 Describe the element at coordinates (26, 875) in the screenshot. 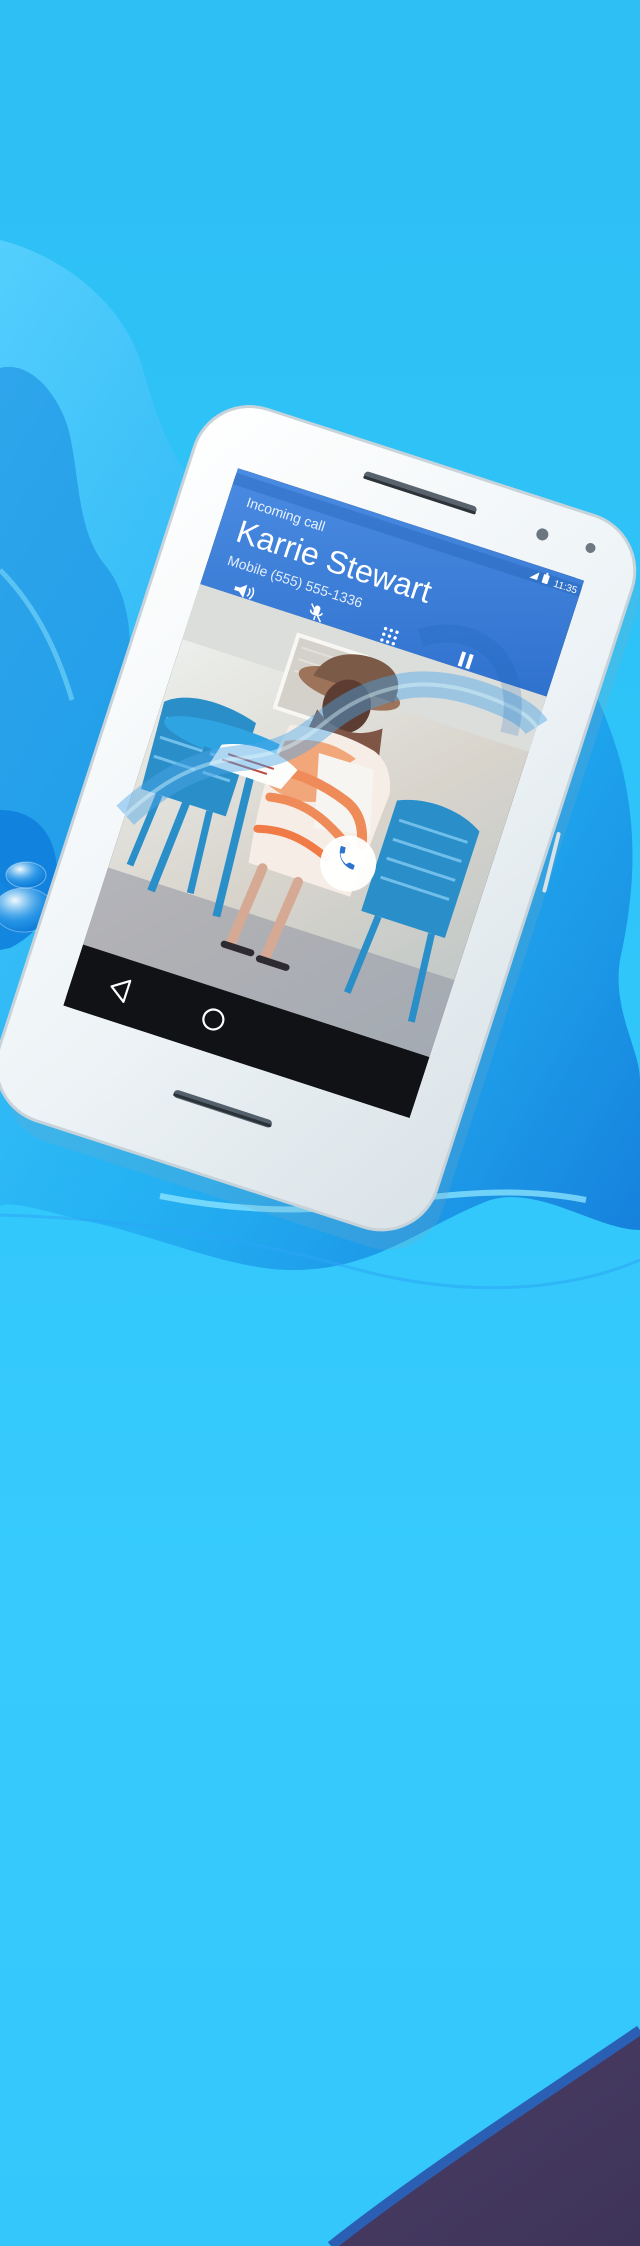

I see `water-droplet` at that location.